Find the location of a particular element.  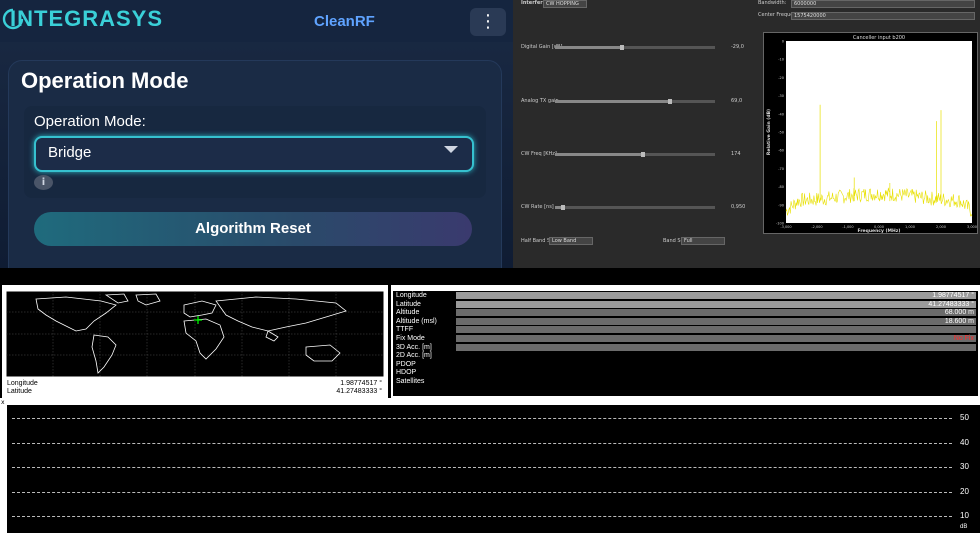

strip-y-tick: 30 is located at coordinates (964, 466).